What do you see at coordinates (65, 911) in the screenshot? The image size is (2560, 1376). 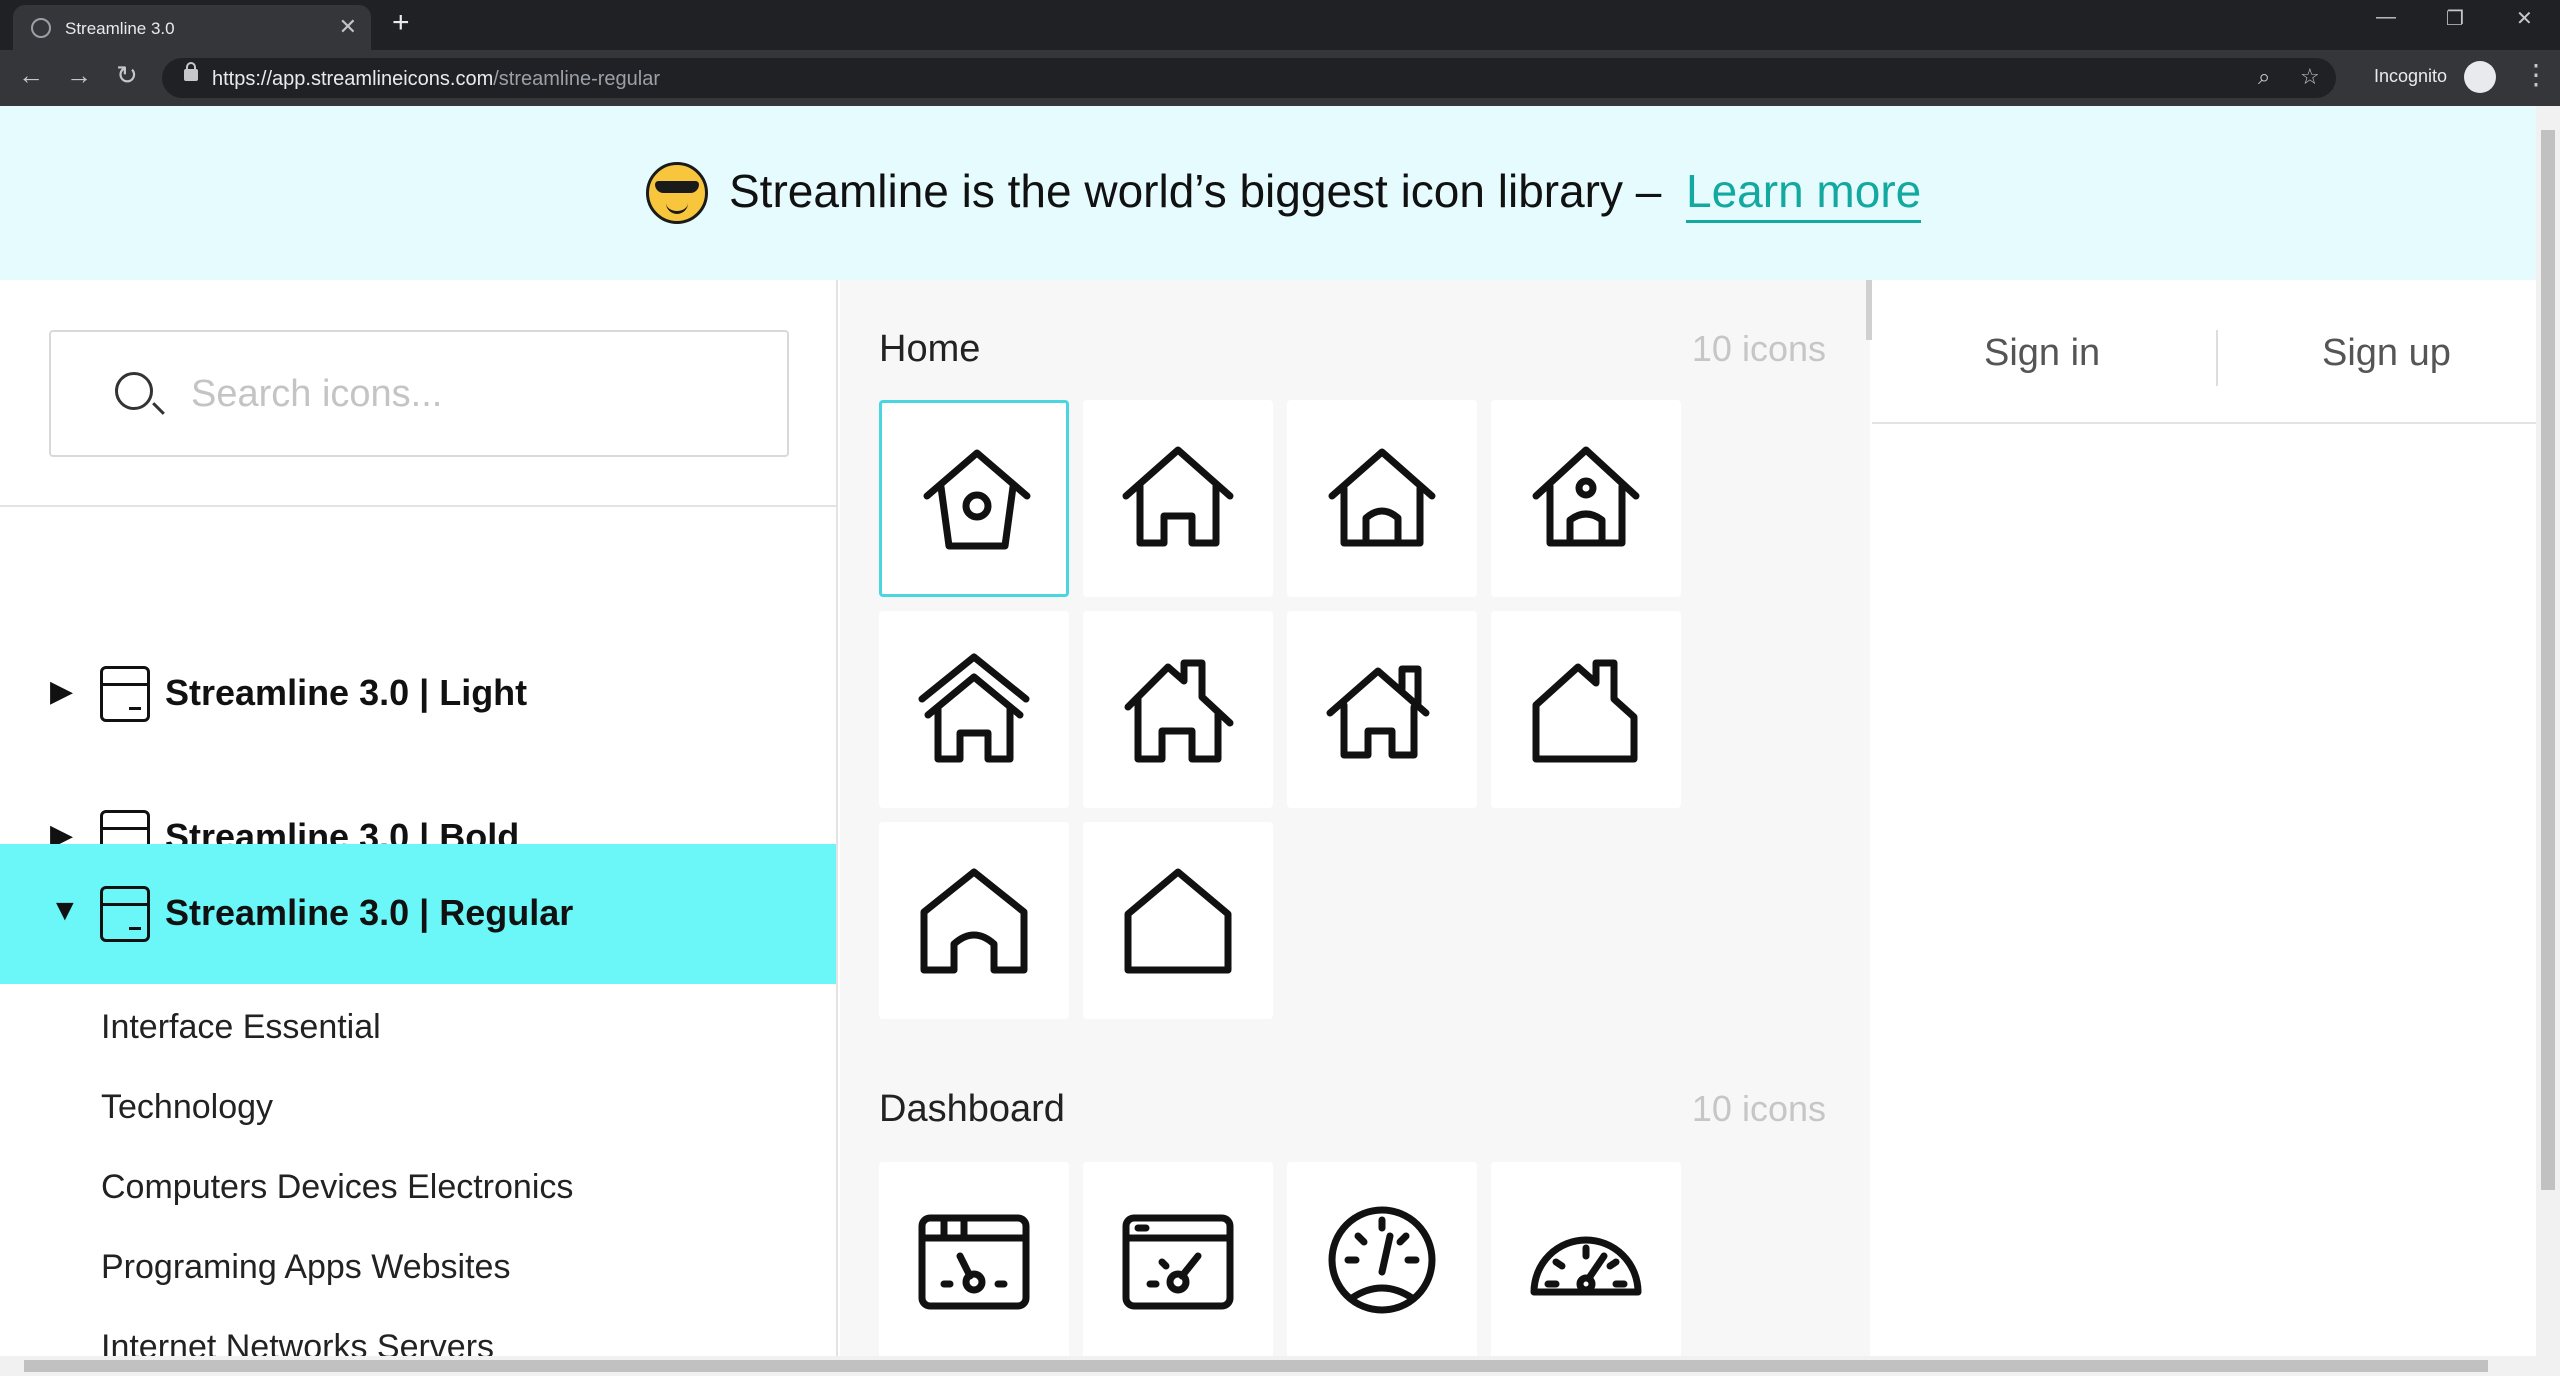 I see `collapse-arrow-icon: ▼` at bounding box center [65, 911].